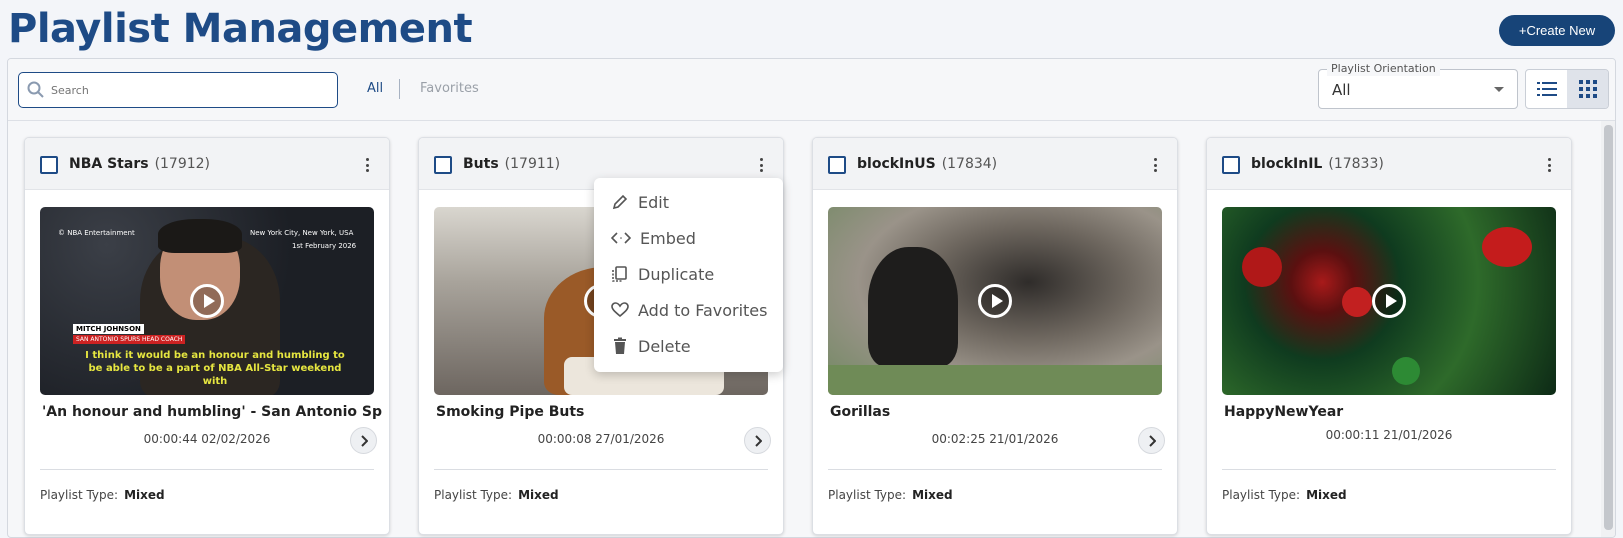  Describe the element at coordinates (1557, 30) in the screenshot. I see `create-new-button: +Create New` at that location.